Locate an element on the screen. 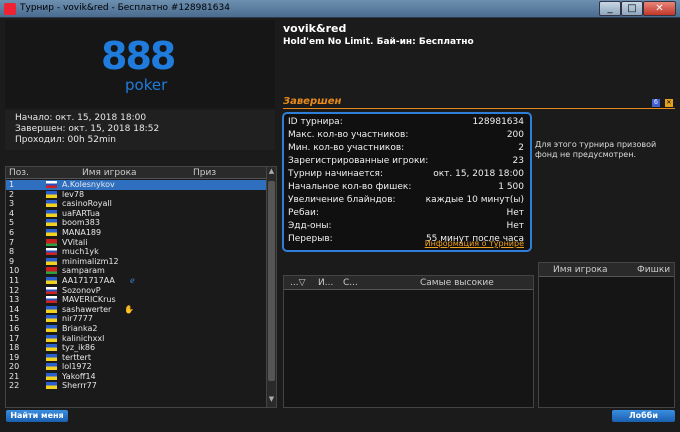 This screenshot has height=432, width=680. player-row: 16 Brianka2 is located at coordinates (137, 329).